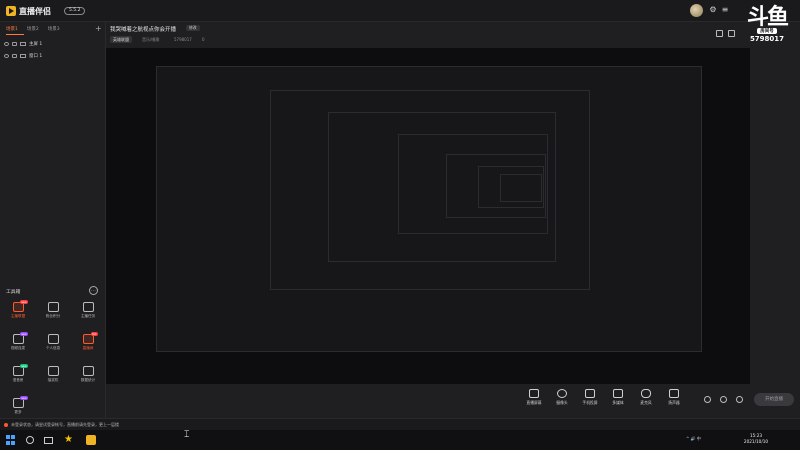 The image size is (800, 450). What do you see at coordinates (723, 399) in the screenshot?
I see `share-icon` at bounding box center [723, 399].